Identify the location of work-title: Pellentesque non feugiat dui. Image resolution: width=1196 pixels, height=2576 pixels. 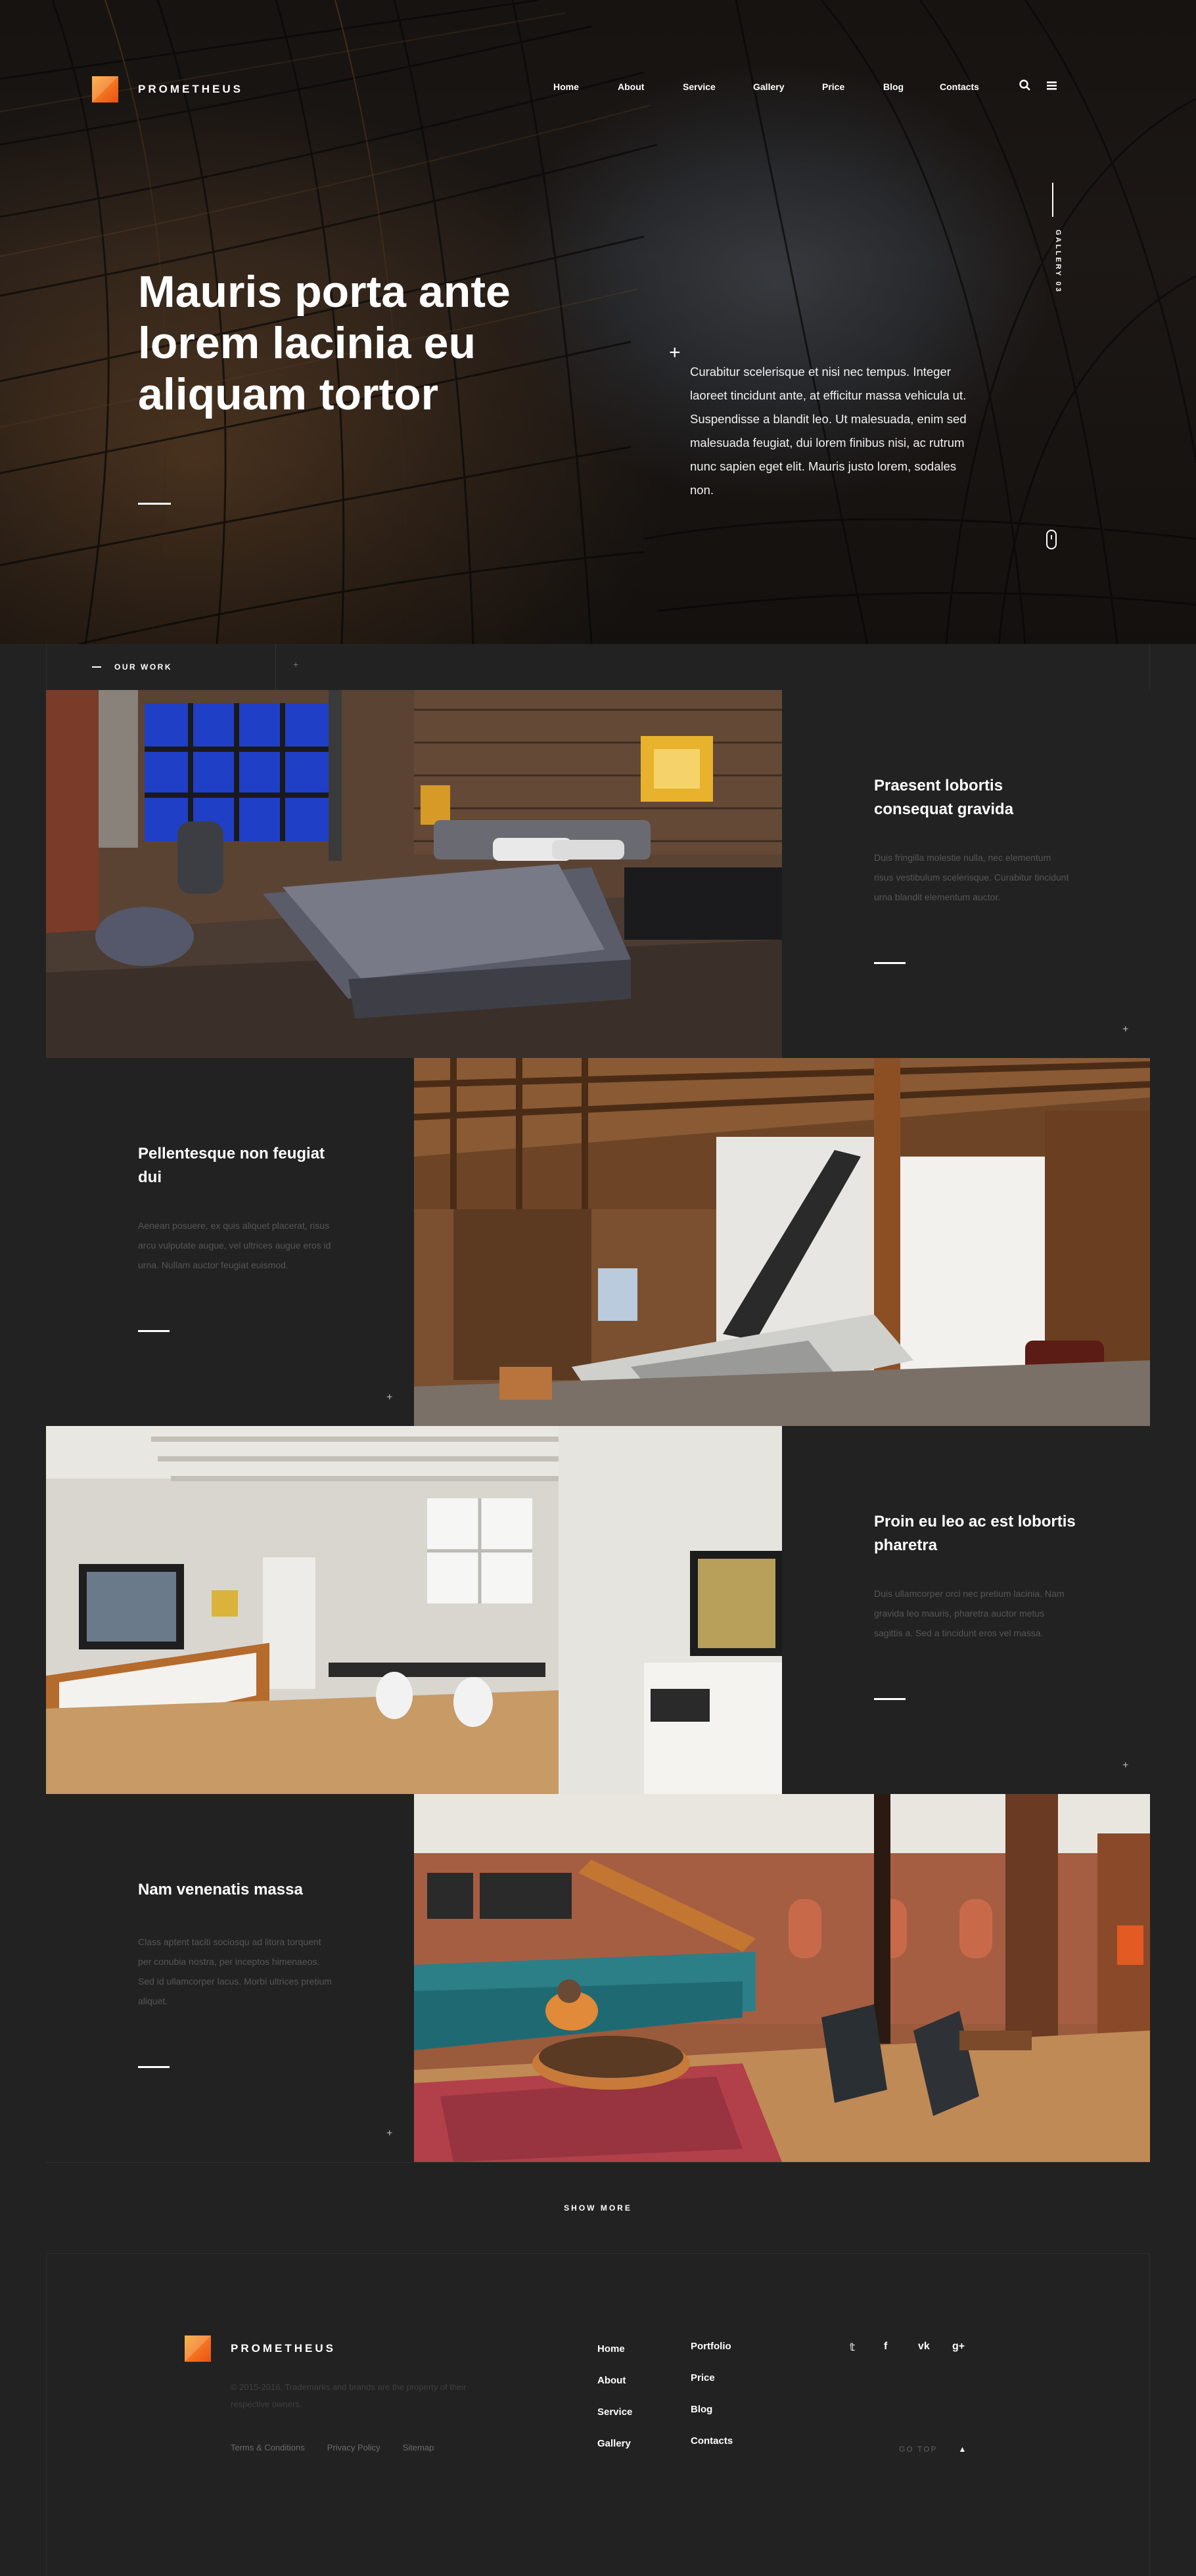
(231, 1165).